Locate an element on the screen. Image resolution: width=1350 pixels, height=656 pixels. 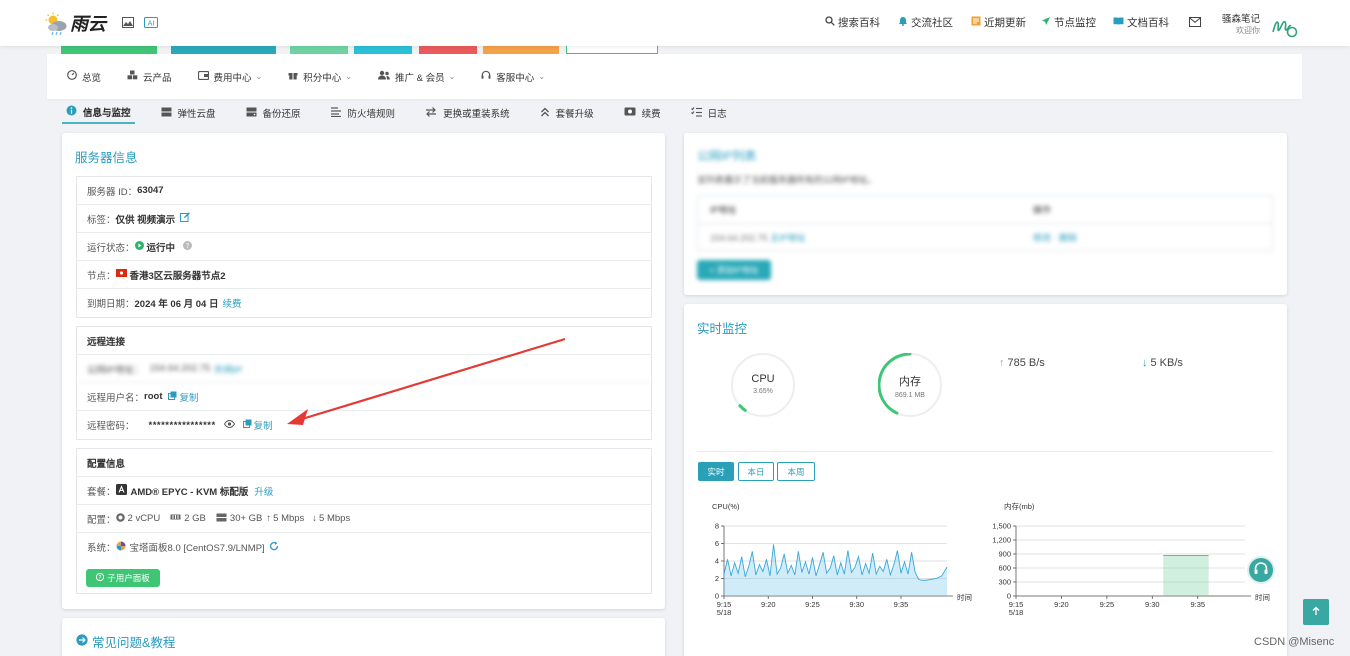
back-to-top-button is located at coordinates (1316, 612).